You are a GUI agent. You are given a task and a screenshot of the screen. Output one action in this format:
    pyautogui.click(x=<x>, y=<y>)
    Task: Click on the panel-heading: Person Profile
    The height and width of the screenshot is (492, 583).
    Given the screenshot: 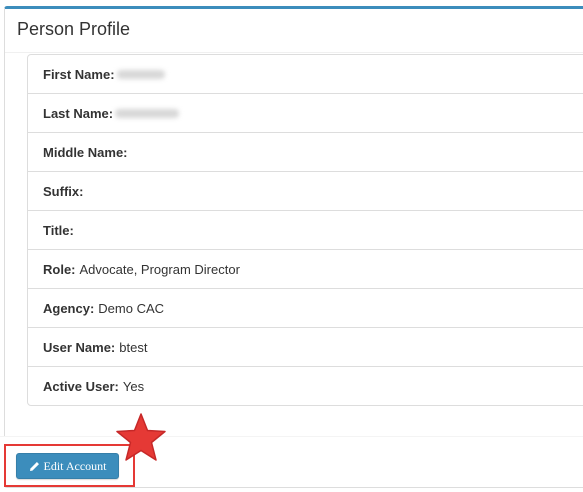 What is the action you would take?
    pyautogui.click(x=294, y=31)
    